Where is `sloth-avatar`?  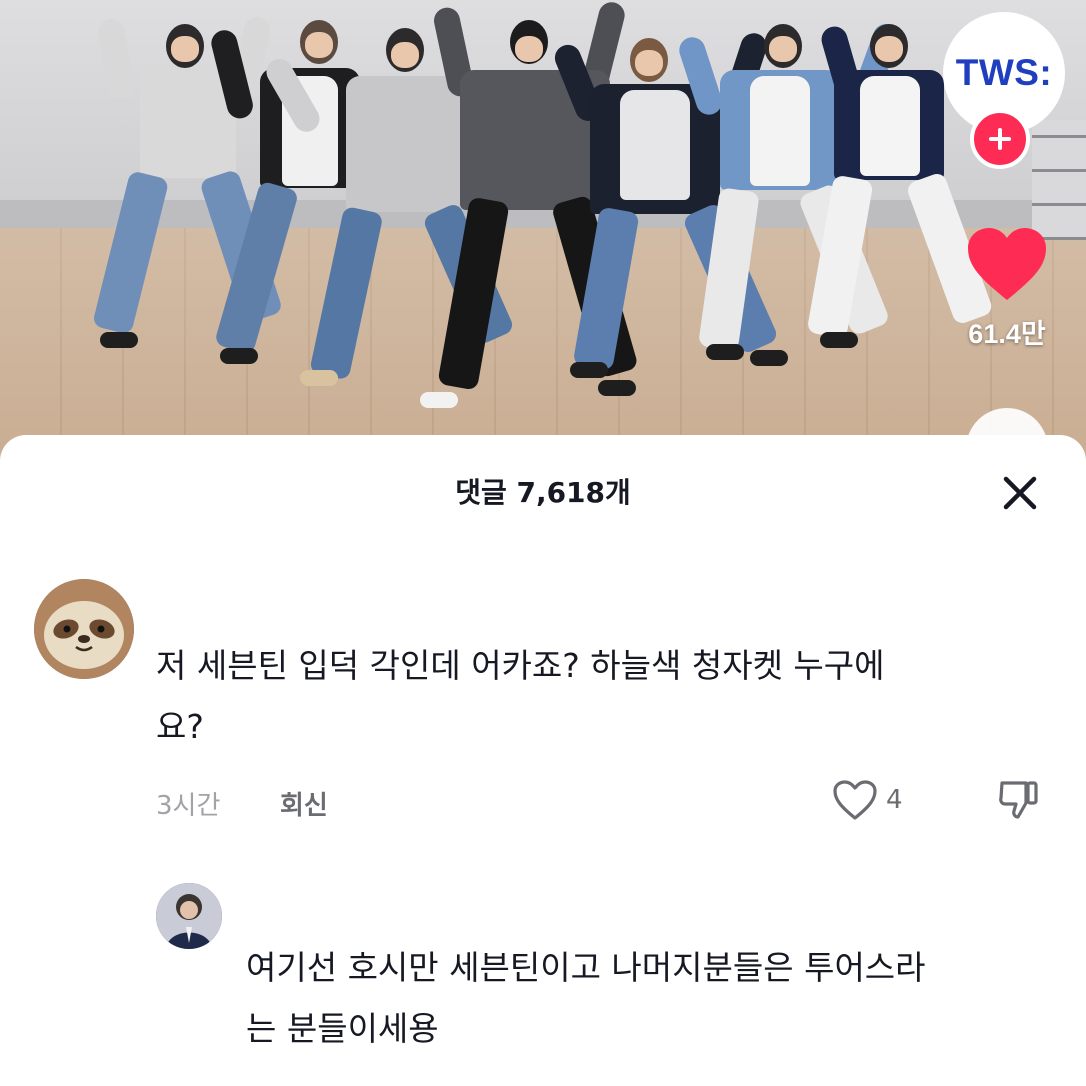 sloth-avatar is located at coordinates (84, 629).